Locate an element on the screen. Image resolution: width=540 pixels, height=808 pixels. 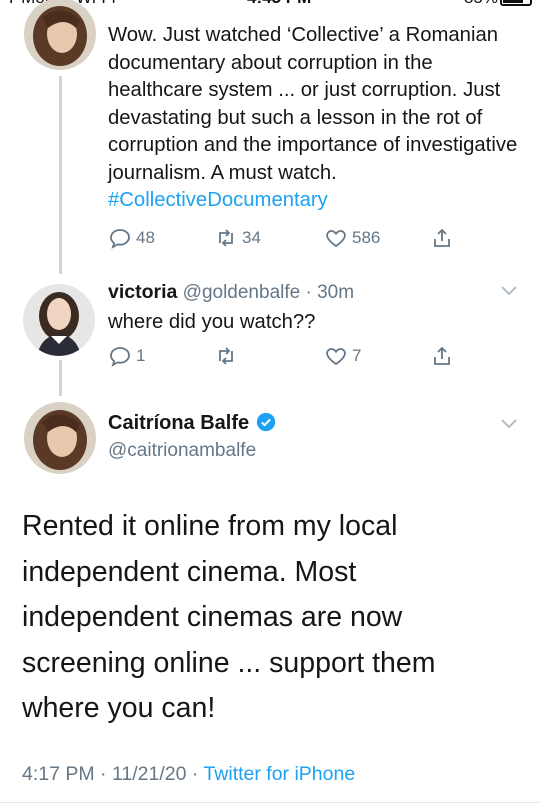
battery-icon is located at coordinates (516, 3).